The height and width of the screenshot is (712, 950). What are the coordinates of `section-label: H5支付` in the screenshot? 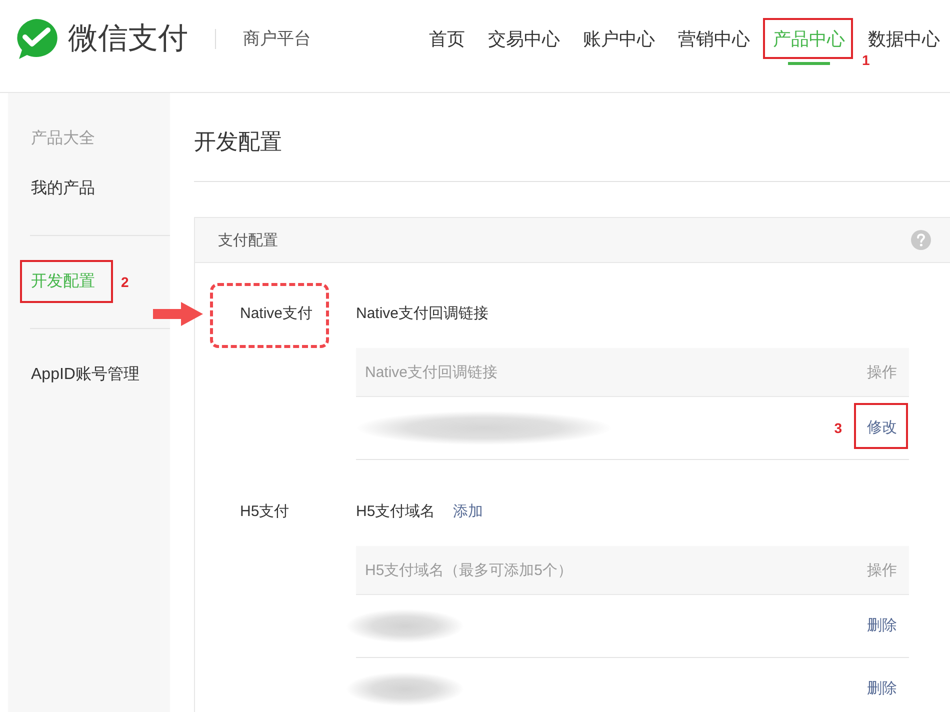 It's located at (265, 511).